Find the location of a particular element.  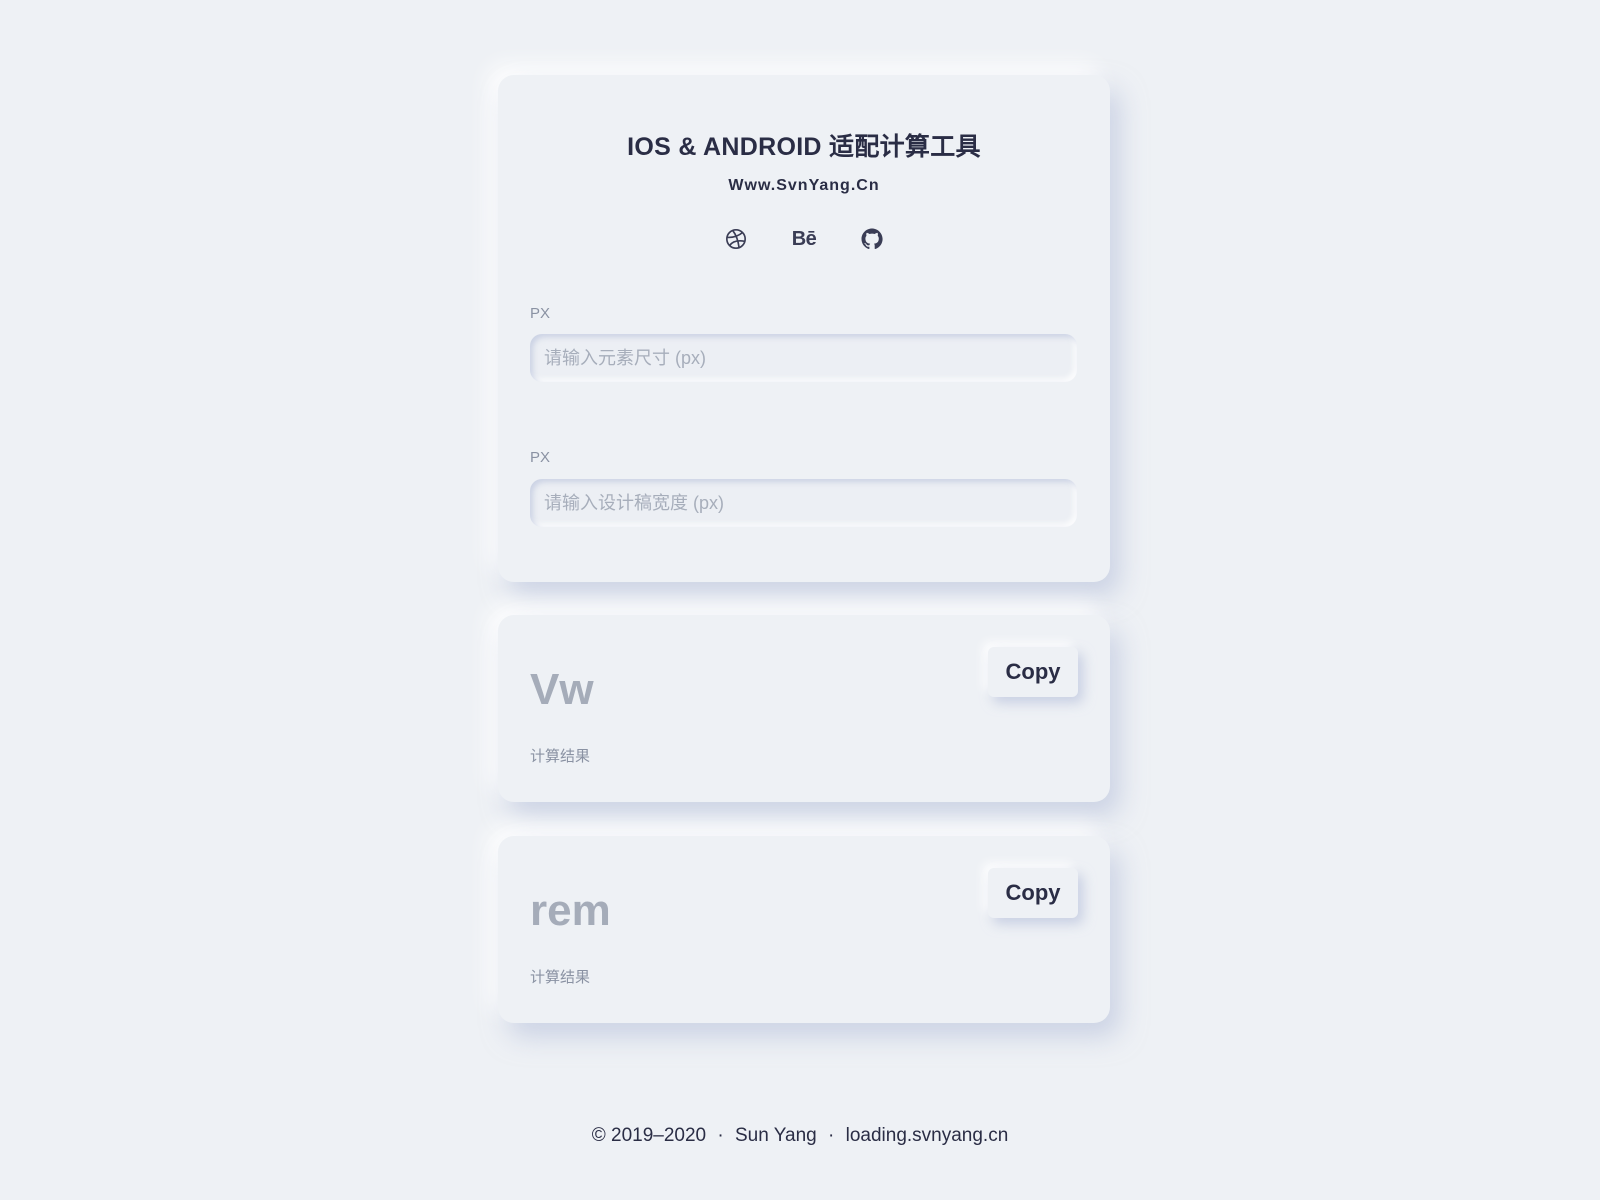

social-links: Bē is located at coordinates (804, 239).